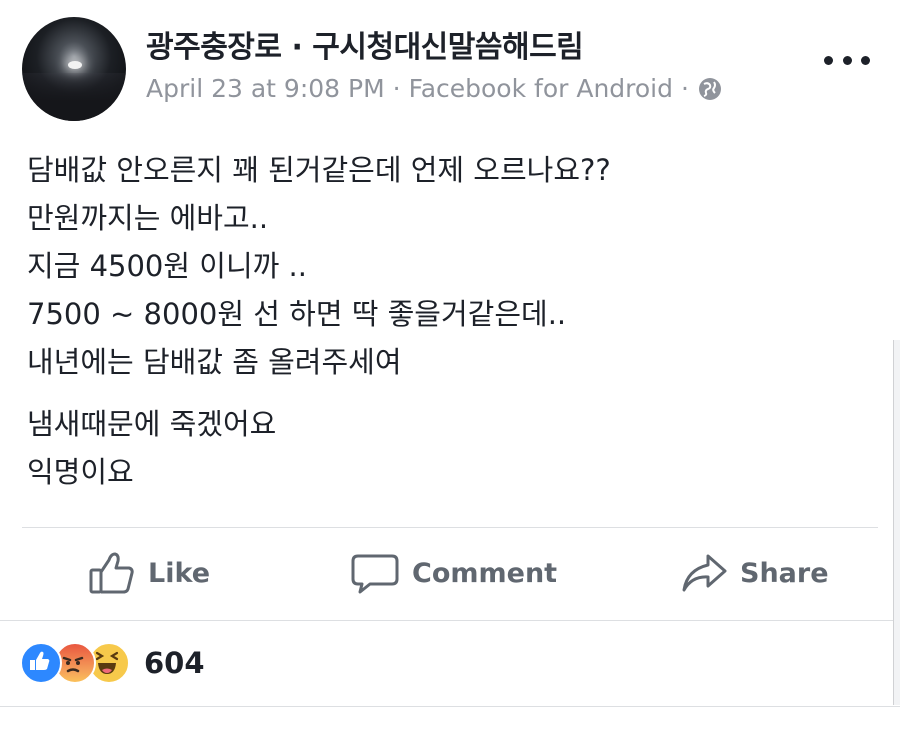 This screenshot has width=900, height=733. I want to click on page-name-link: 광주충장로 · 구시청대신말씀해드림, so click(365, 44).